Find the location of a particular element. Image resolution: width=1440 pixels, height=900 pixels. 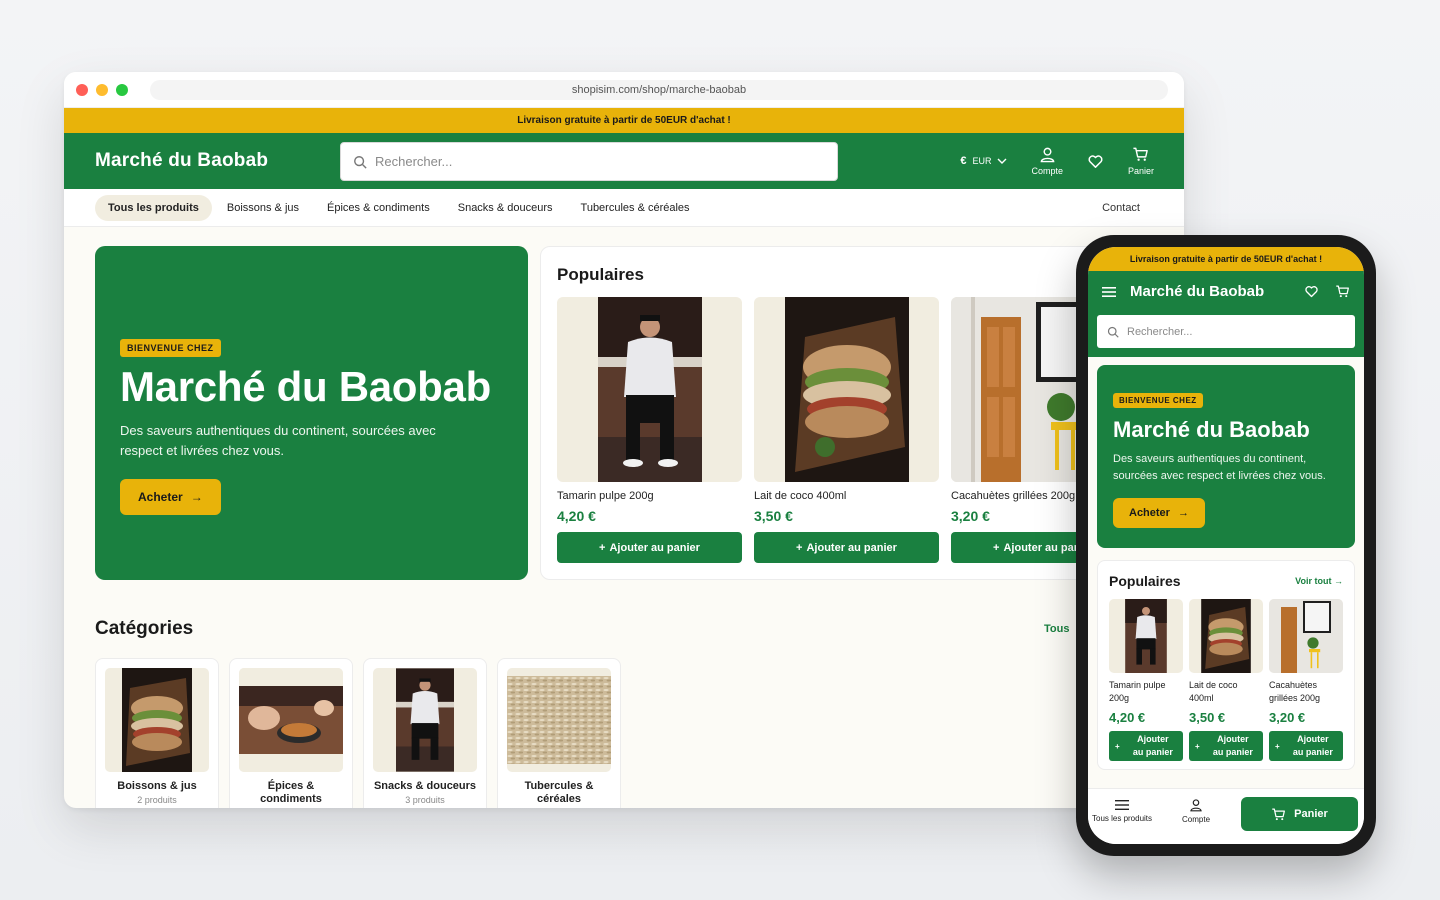

store-logo: Marché du Baobab is located at coordinates (181, 161).